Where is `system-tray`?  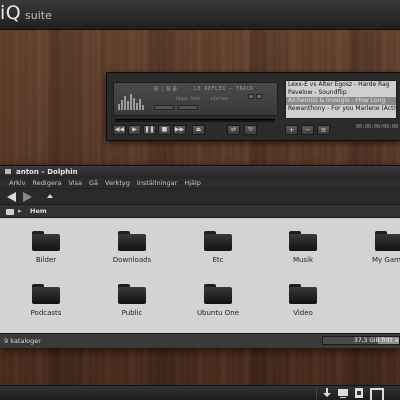 system-tray is located at coordinates (350, 393).